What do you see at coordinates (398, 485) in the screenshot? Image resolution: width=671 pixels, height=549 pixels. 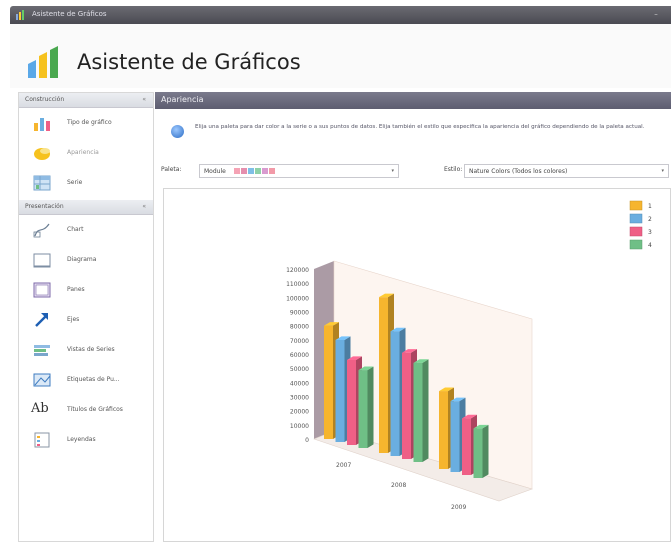 I see `x-tick-label: 2008` at bounding box center [398, 485].